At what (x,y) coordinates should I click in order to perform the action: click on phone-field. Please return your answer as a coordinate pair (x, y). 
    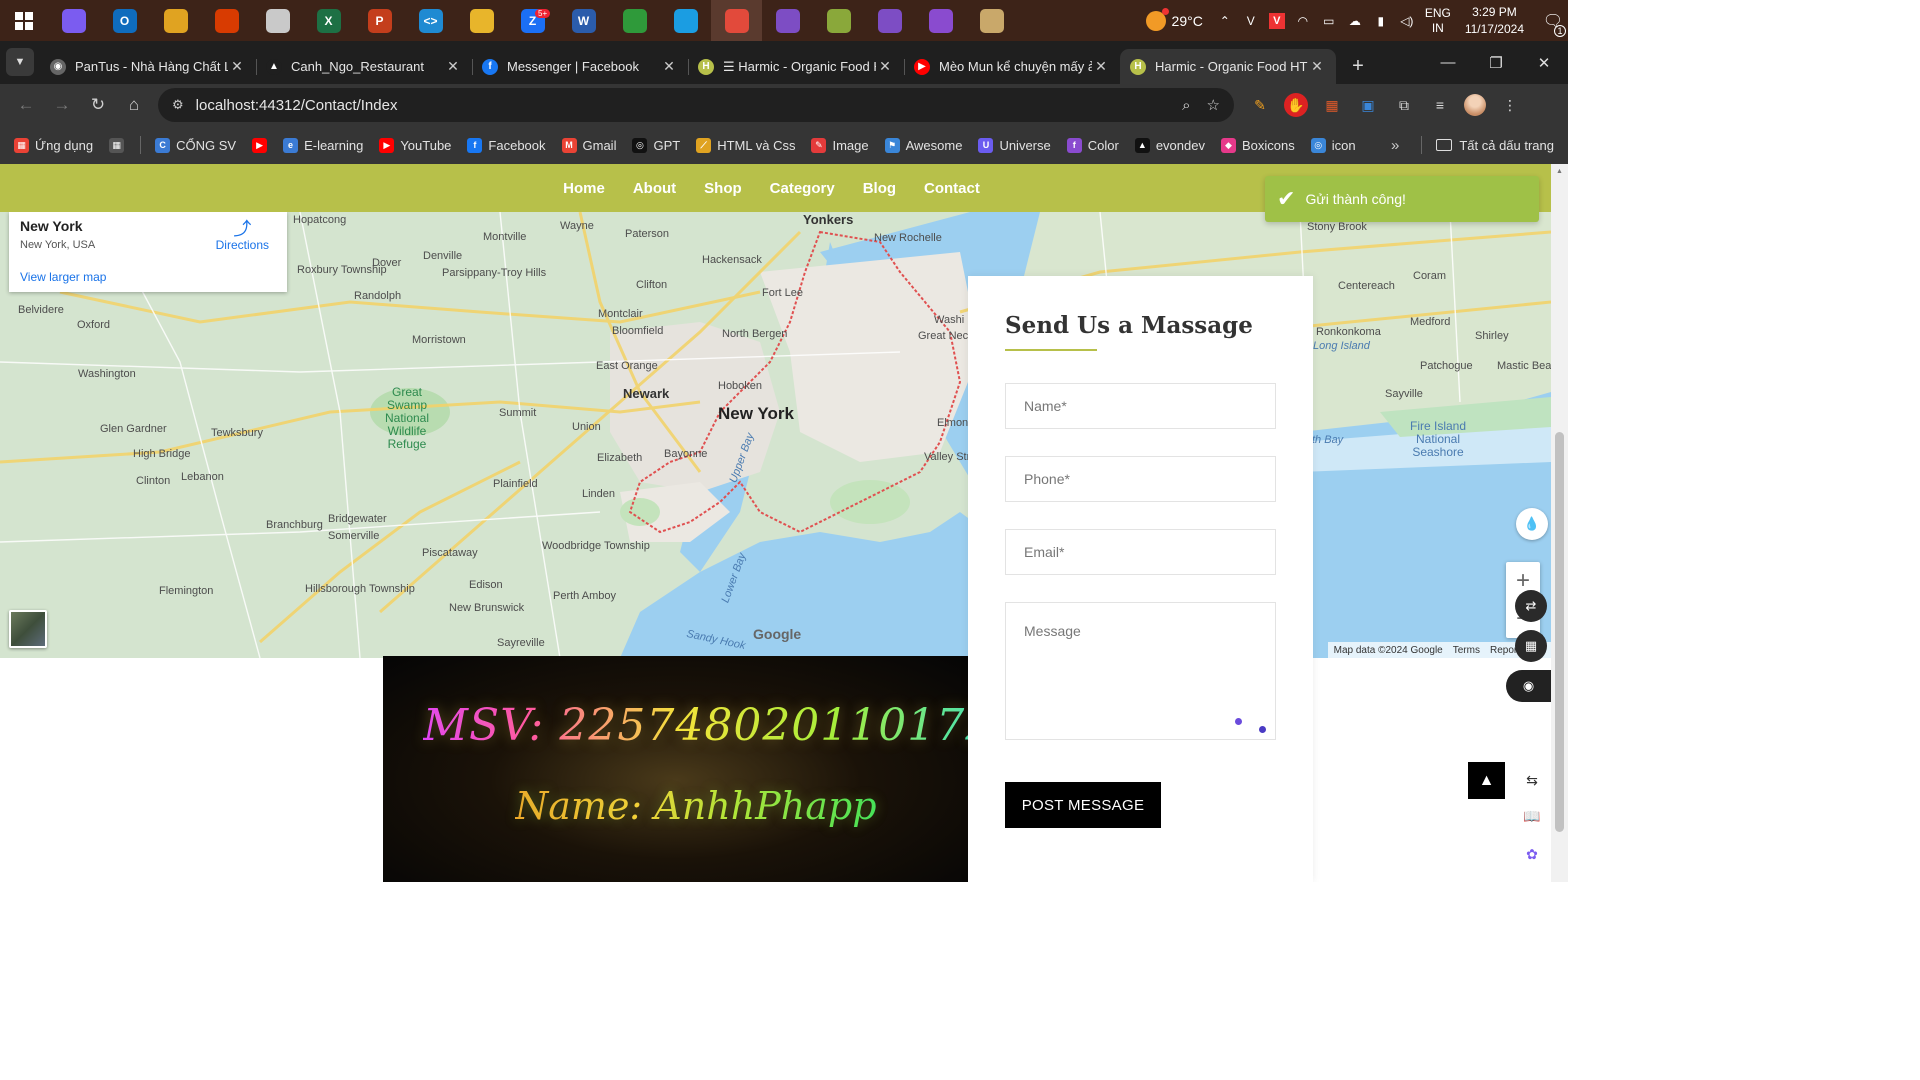
    Looking at the image, I should click on (1140, 479).